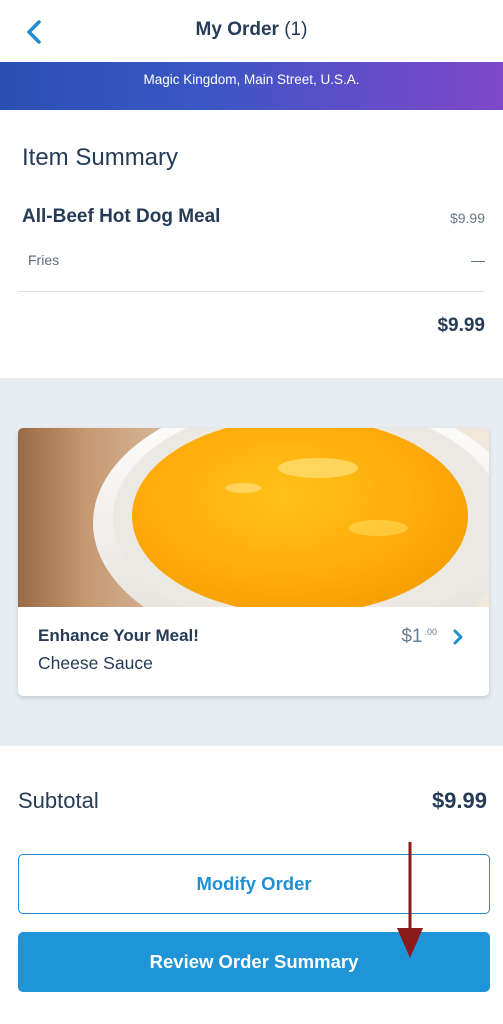  What do you see at coordinates (118, 635) in the screenshot?
I see `upsell-title: Enhance Your Meal!` at bounding box center [118, 635].